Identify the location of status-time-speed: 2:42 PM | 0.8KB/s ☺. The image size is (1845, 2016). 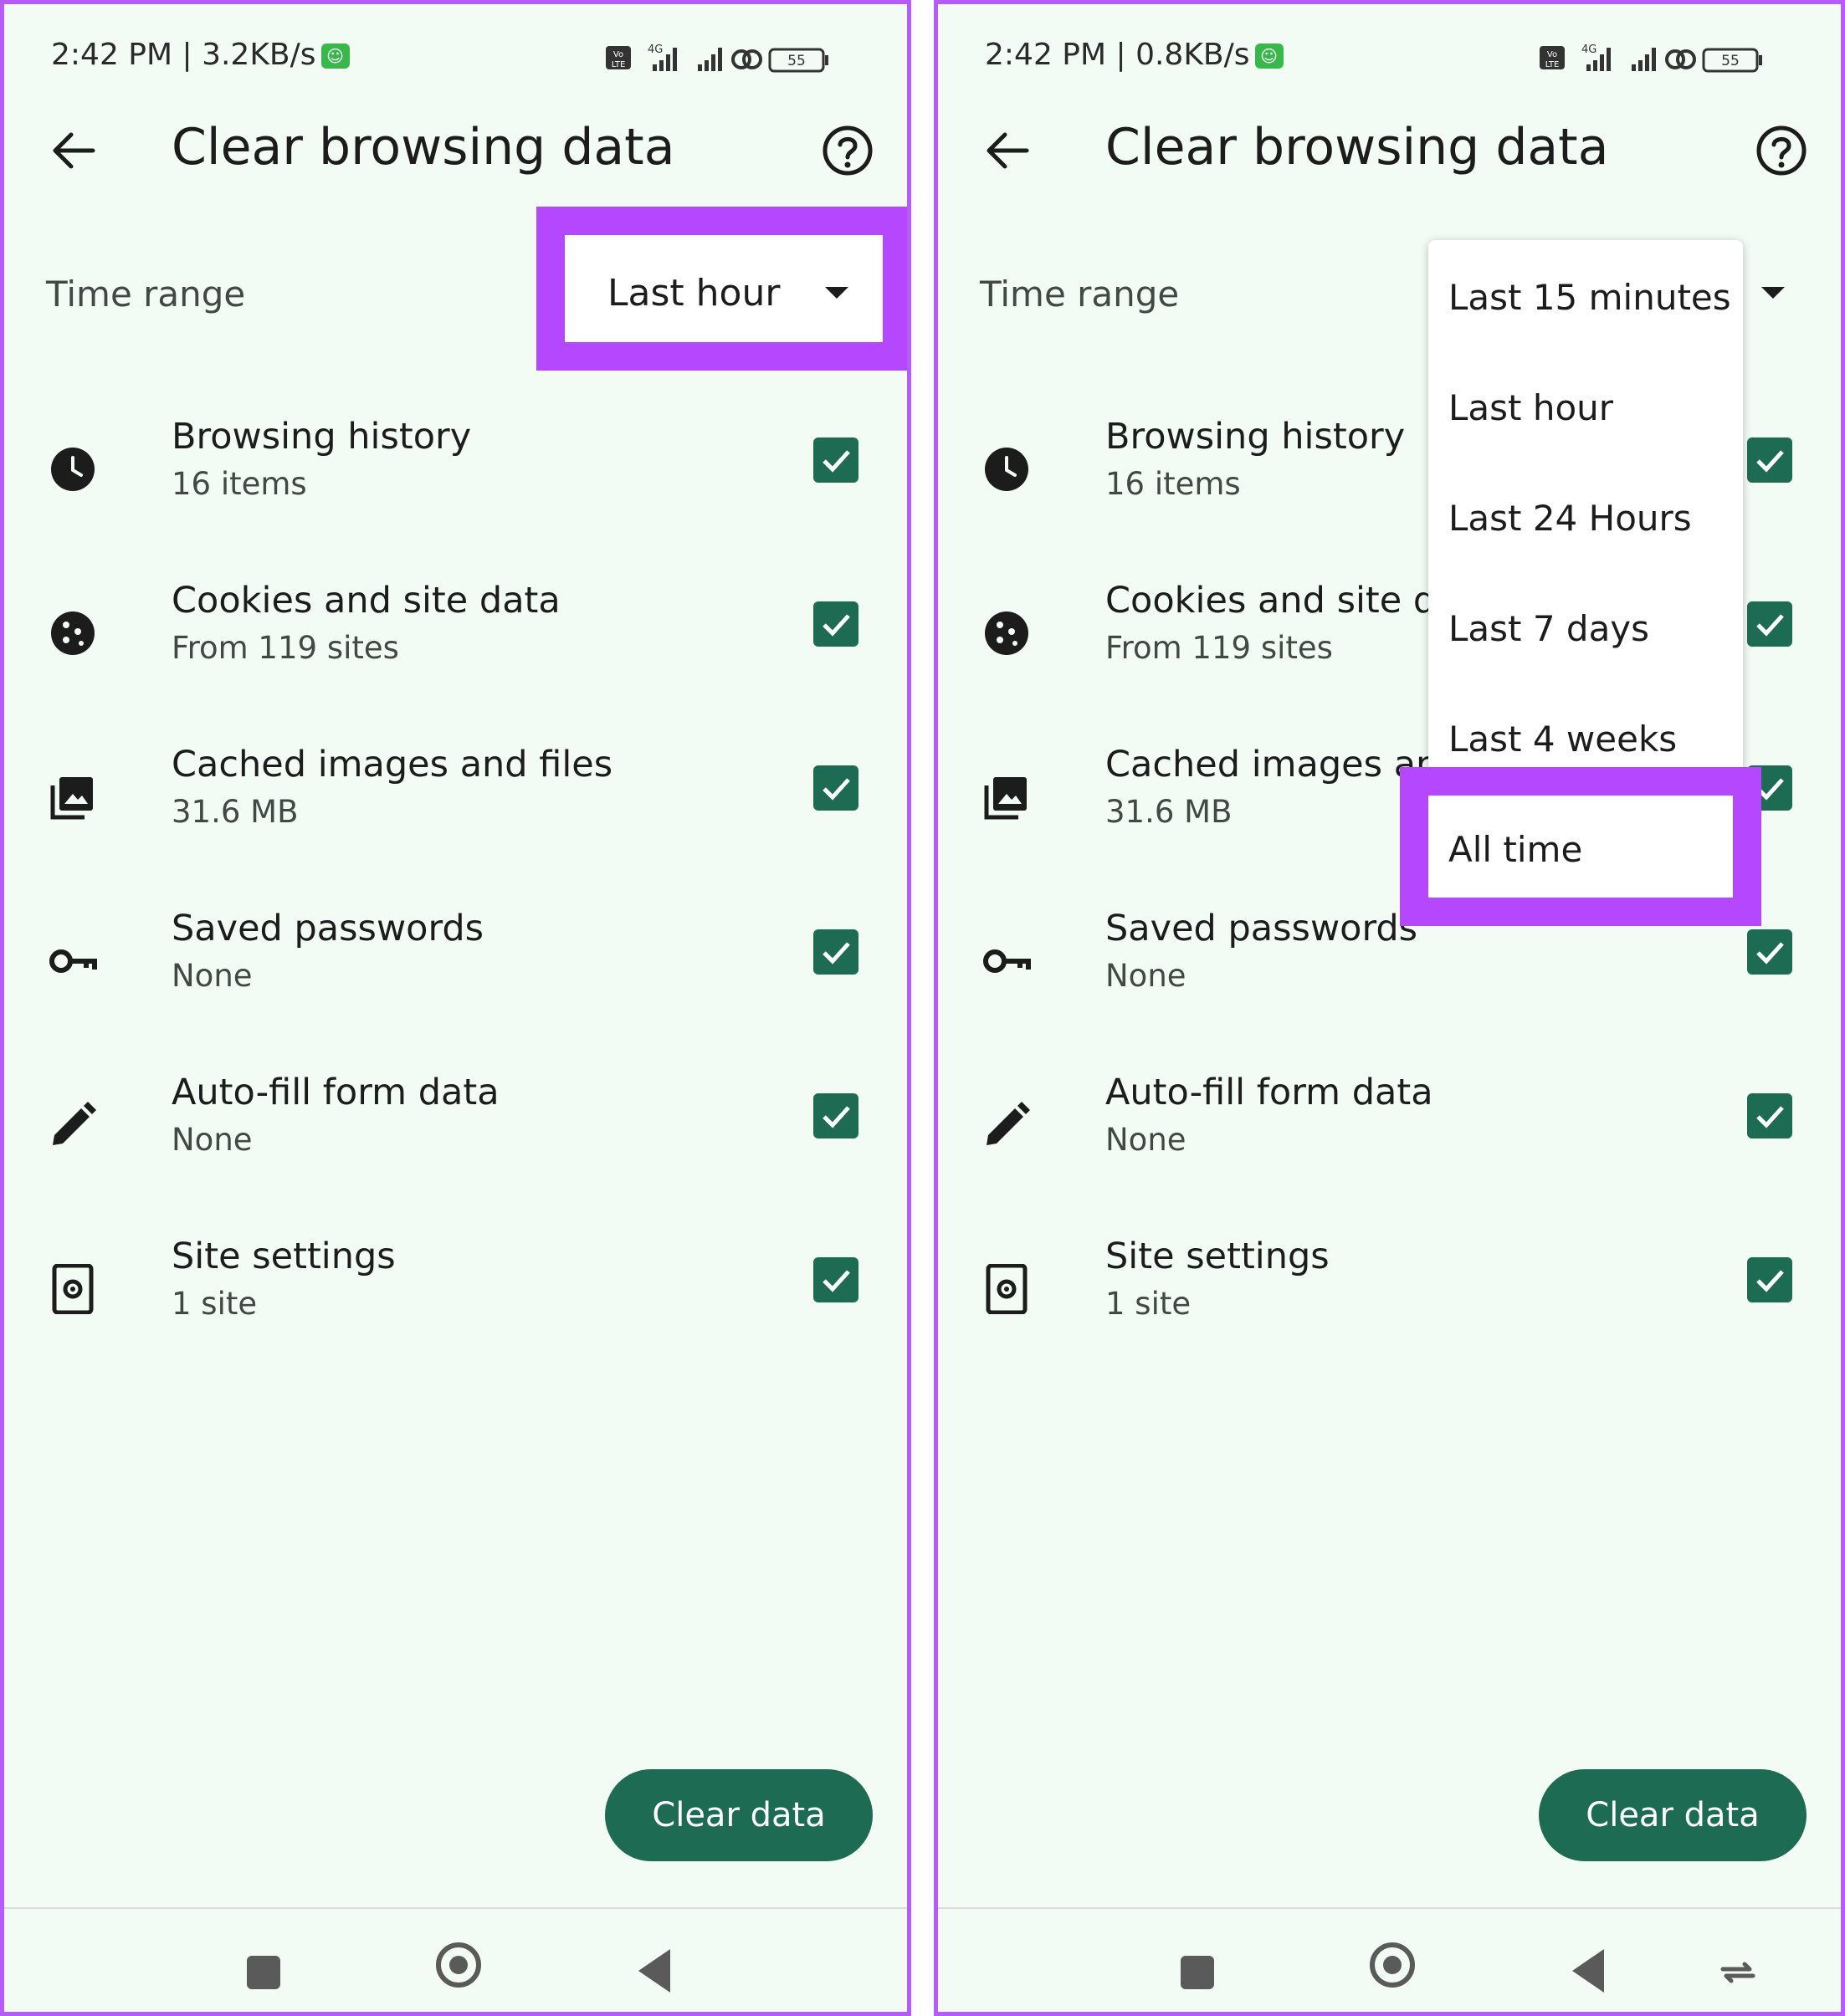
(1134, 55).